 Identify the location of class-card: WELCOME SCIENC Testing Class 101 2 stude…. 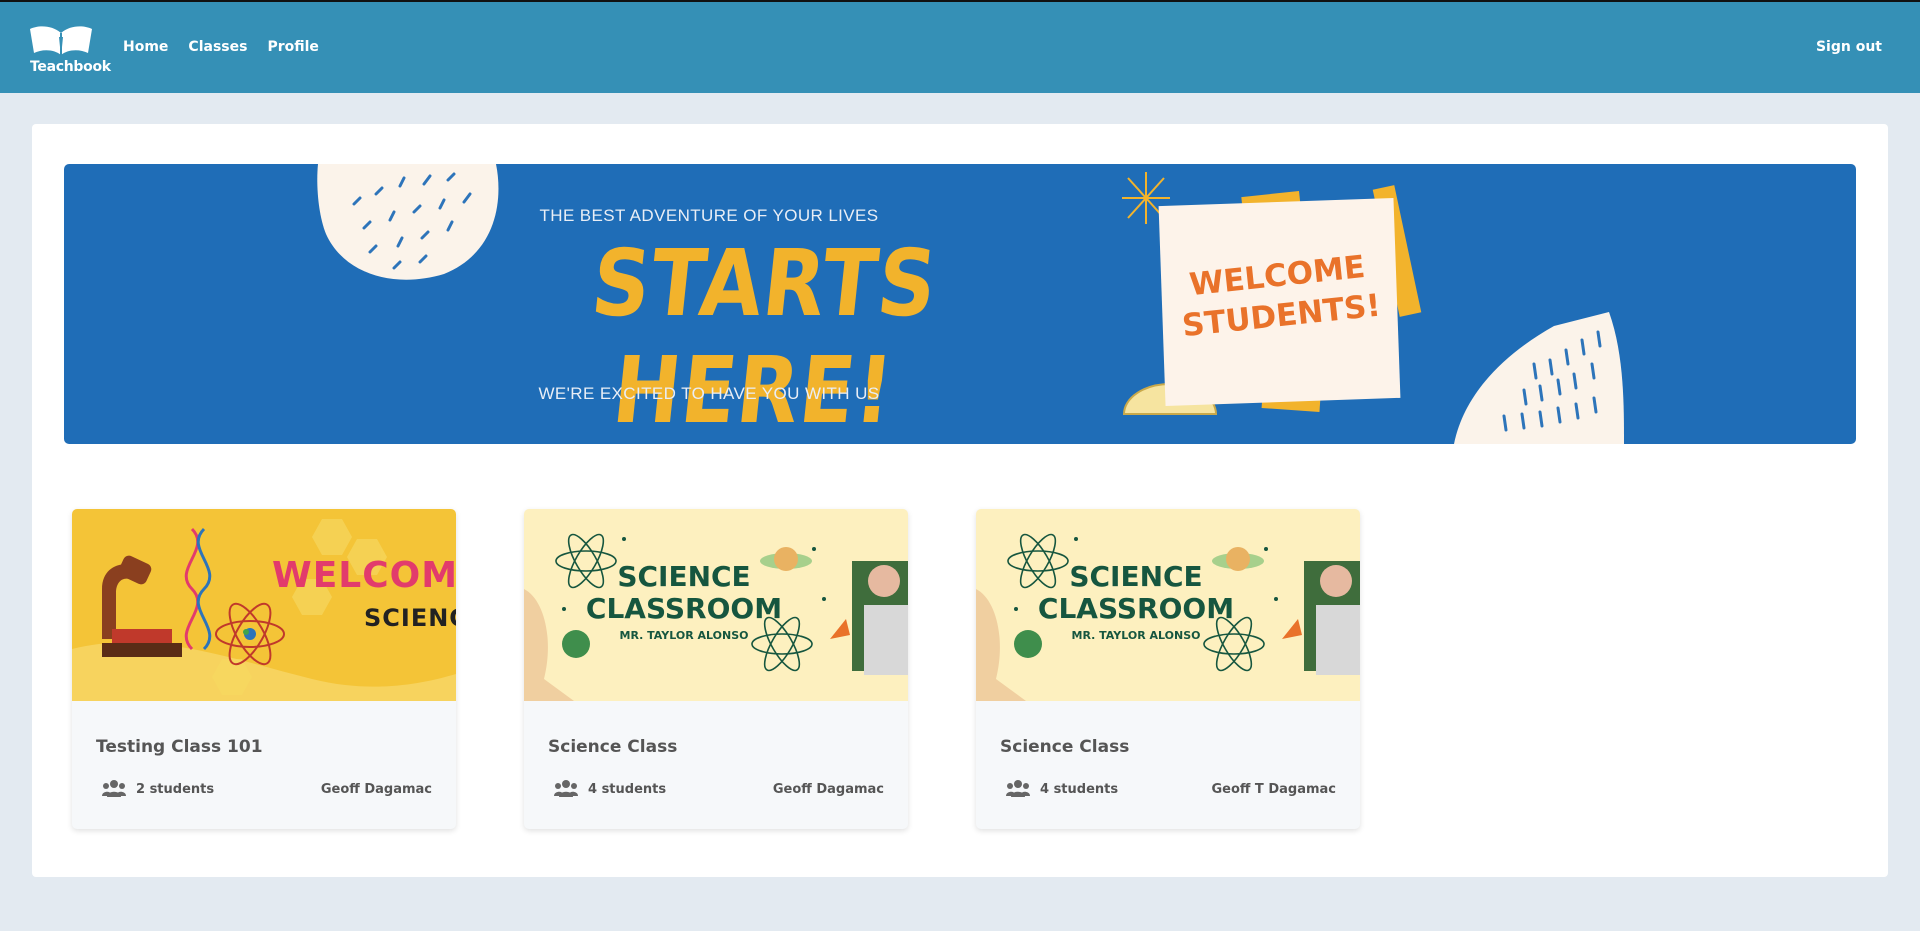
(264, 669).